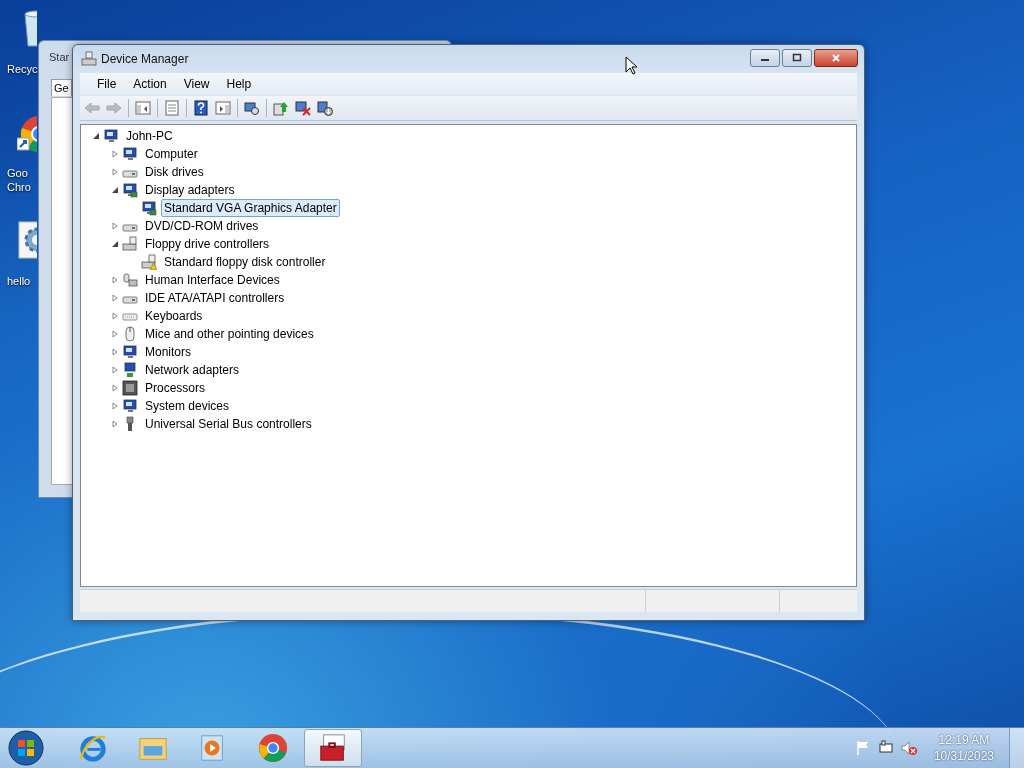 The width and height of the screenshot is (1024, 768). What do you see at coordinates (192, 370) in the screenshot?
I see `tree-item: Network adapters` at bounding box center [192, 370].